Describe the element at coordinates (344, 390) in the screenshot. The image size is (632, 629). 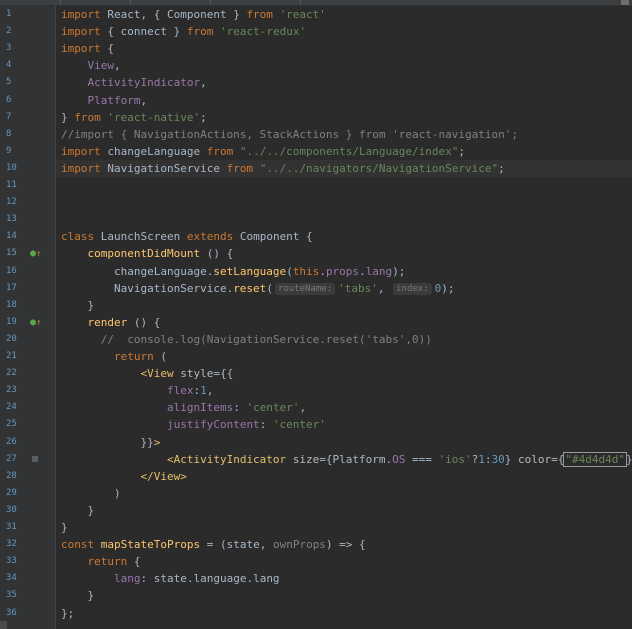
I see `code-line: flex:1,` at that location.